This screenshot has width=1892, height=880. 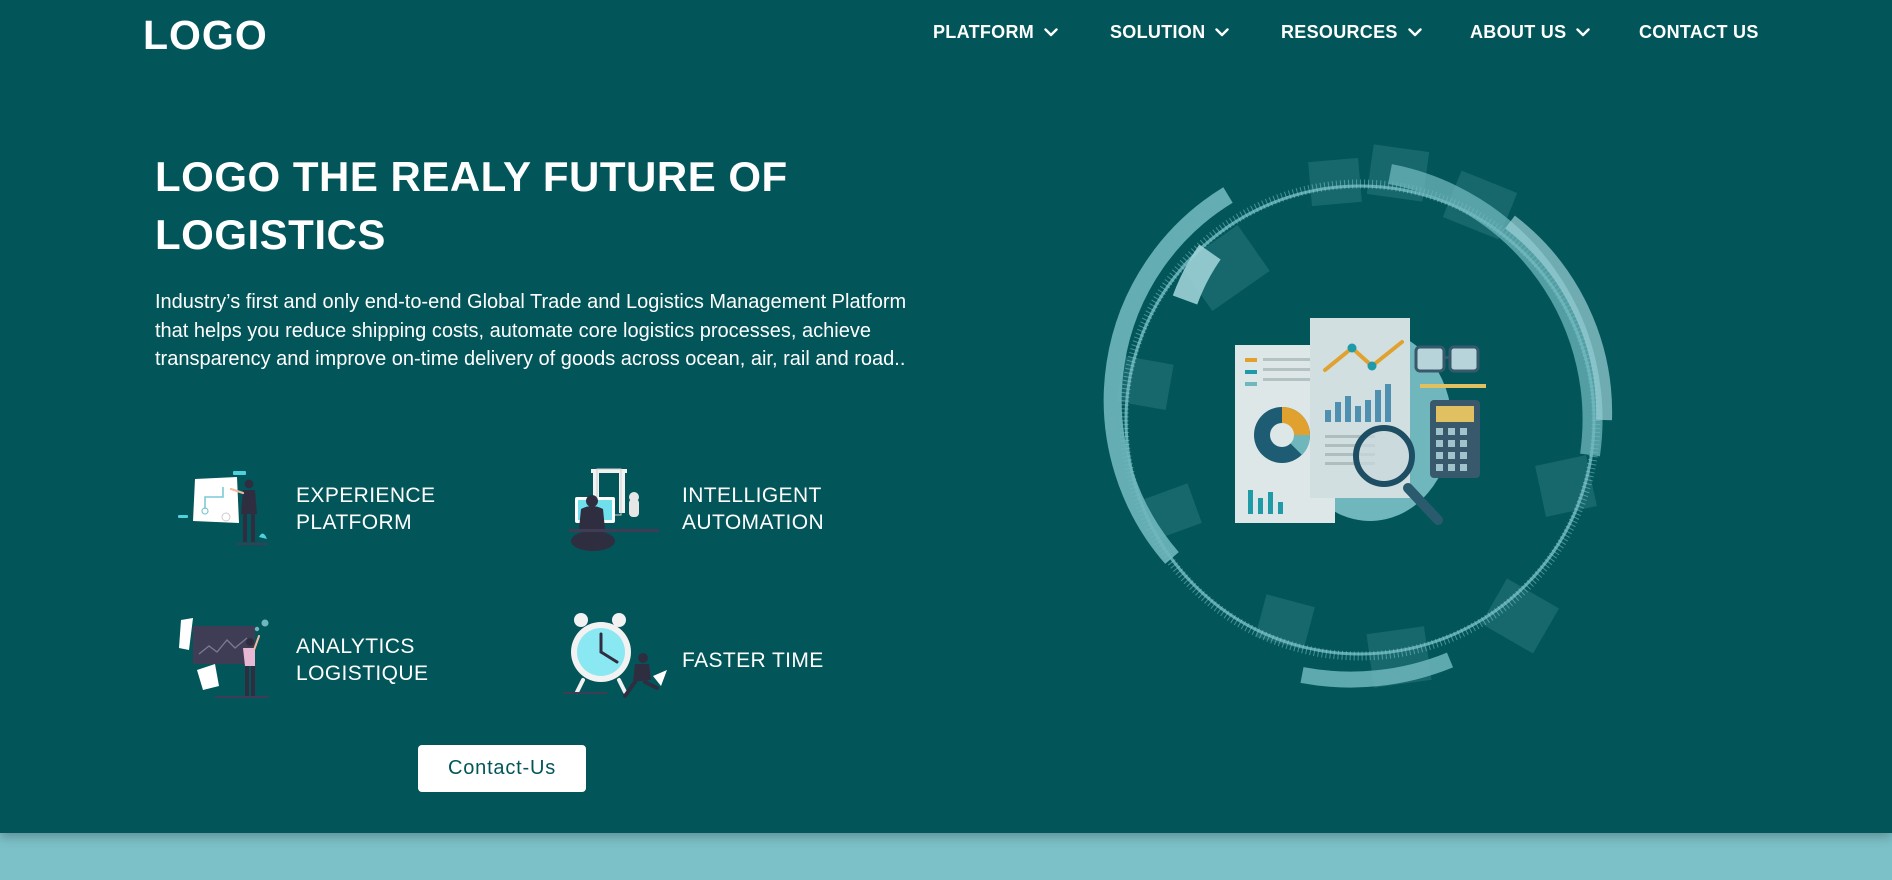 I want to click on feature-label: ANALYTICS LOGISTIQUE, so click(x=391, y=660).